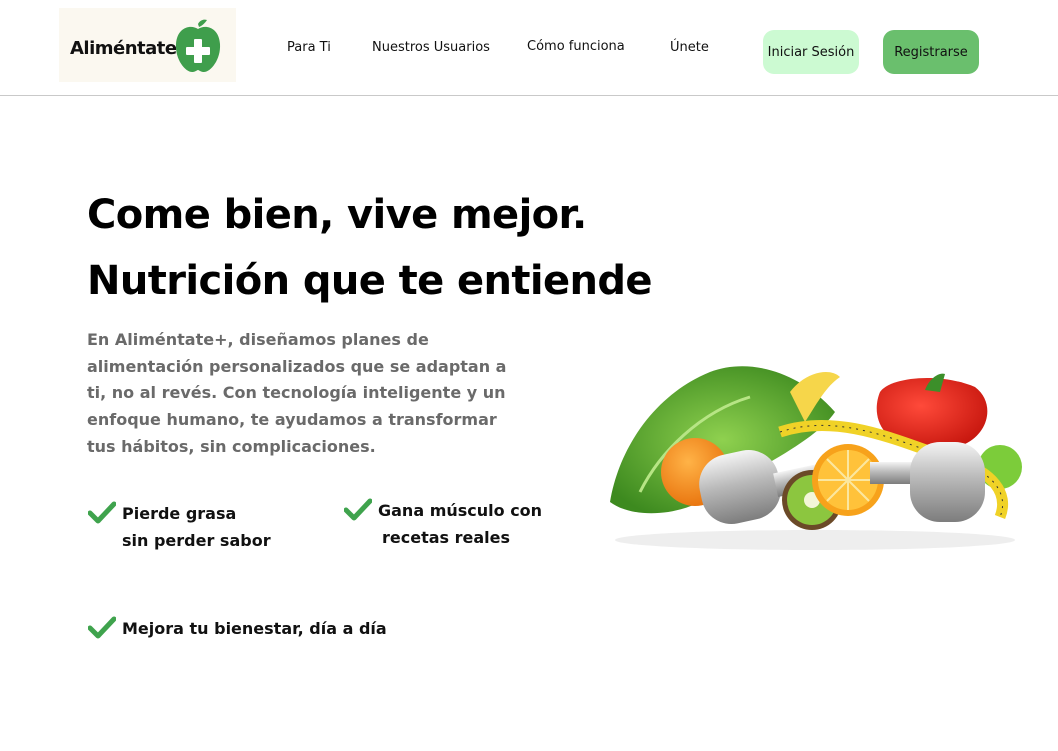 This screenshot has width=1058, height=751. What do you see at coordinates (576, 46) in the screenshot?
I see `nav-link-como-funciona: Cómo funciona` at bounding box center [576, 46].